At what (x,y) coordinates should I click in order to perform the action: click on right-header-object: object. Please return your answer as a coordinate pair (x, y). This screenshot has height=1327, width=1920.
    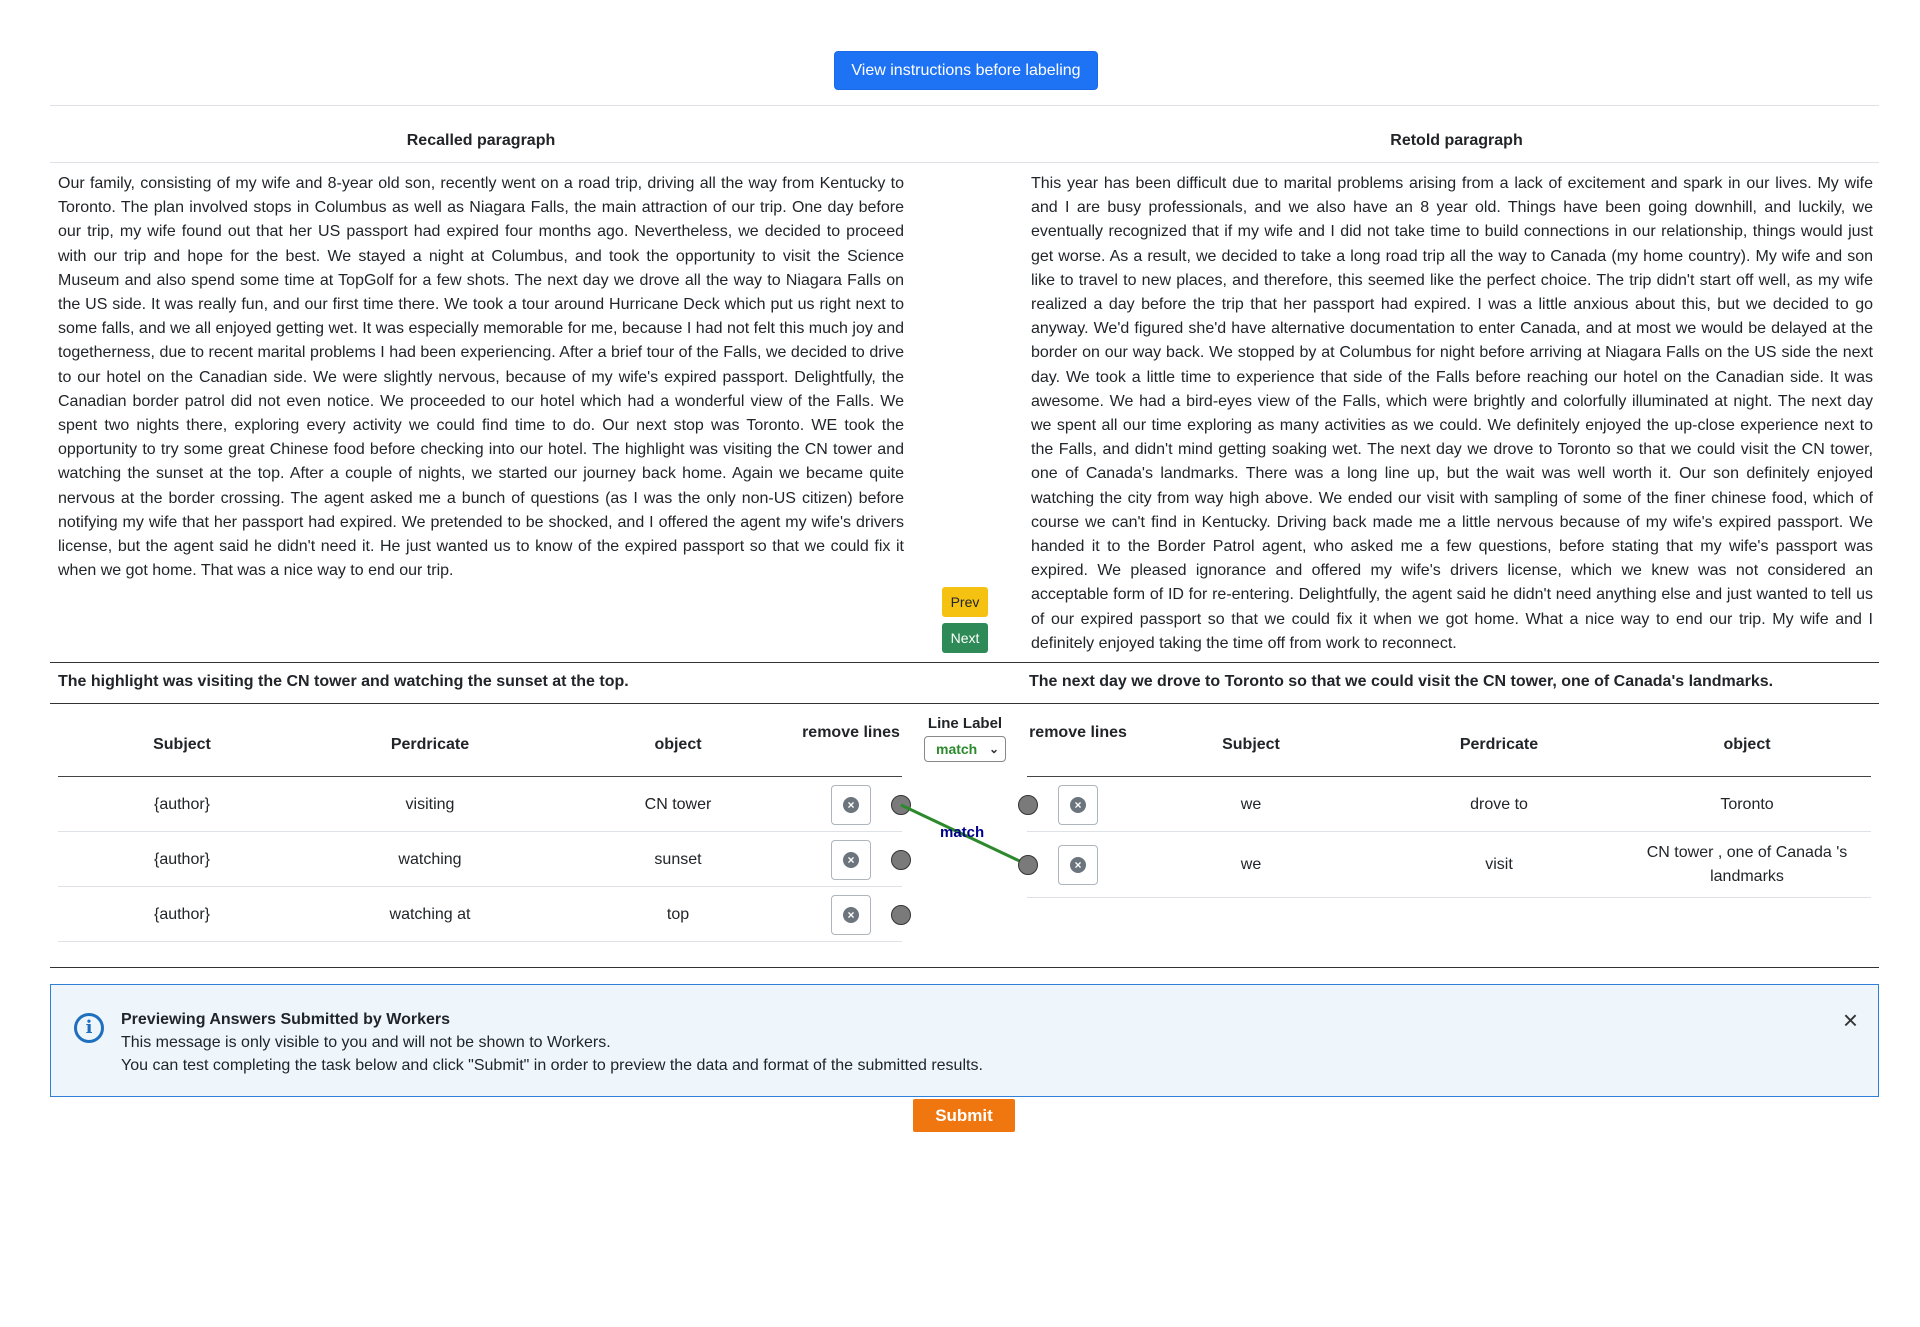
    Looking at the image, I should click on (1747, 744).